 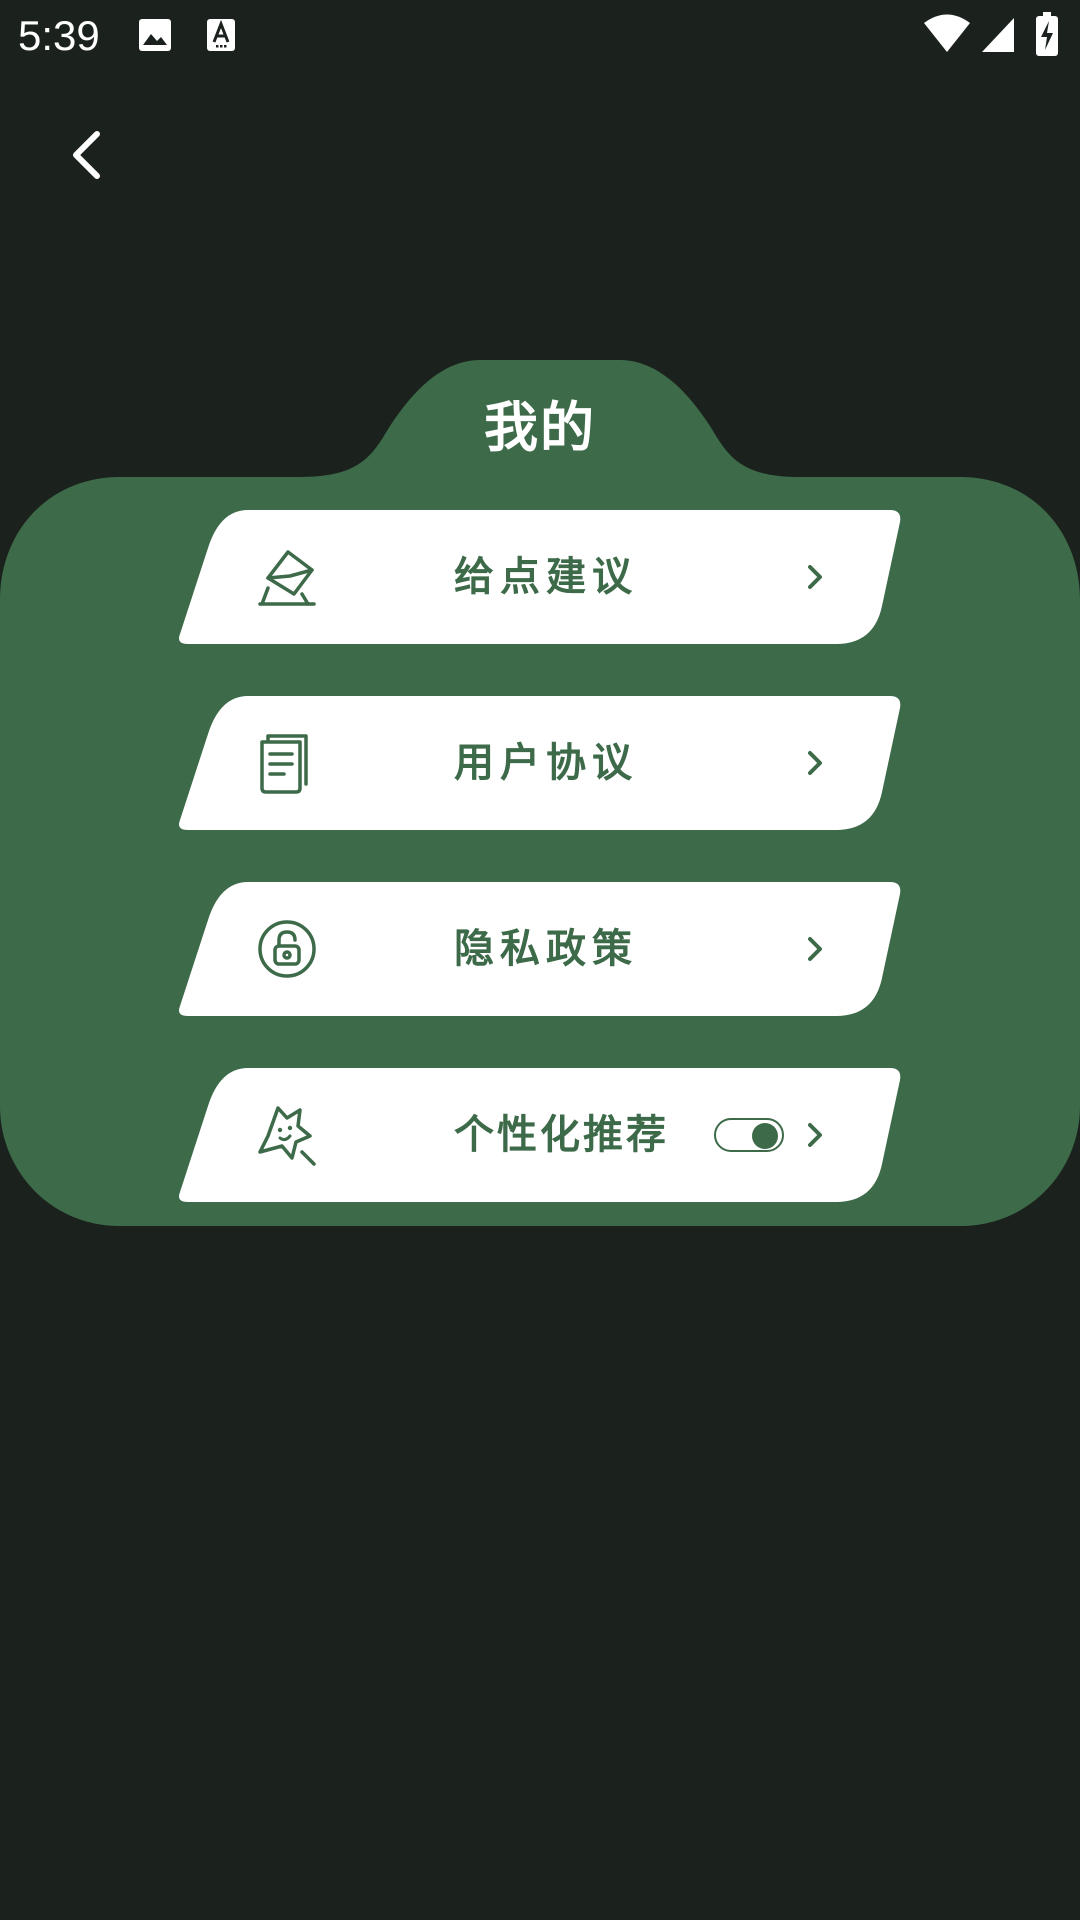 What do you see at coordinates (998, 35) in the screenshot?
I see `signal-icon` at bounding box center [998, 35].